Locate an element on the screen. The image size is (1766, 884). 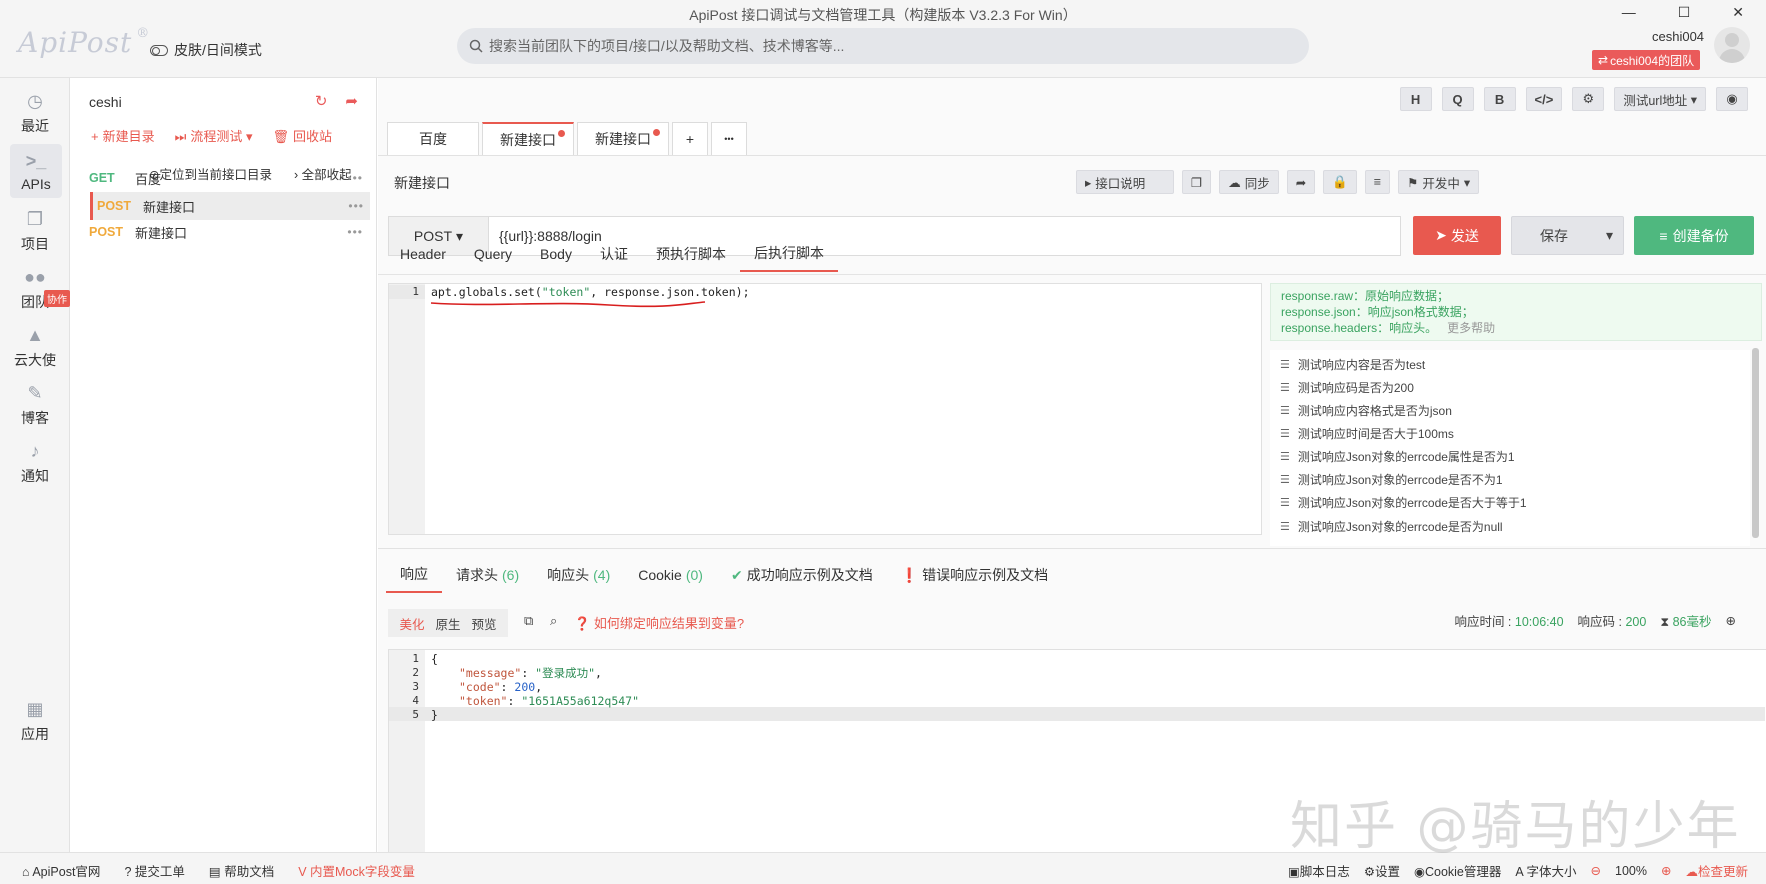
tab-body: Body is located at coordinates (556, 254).